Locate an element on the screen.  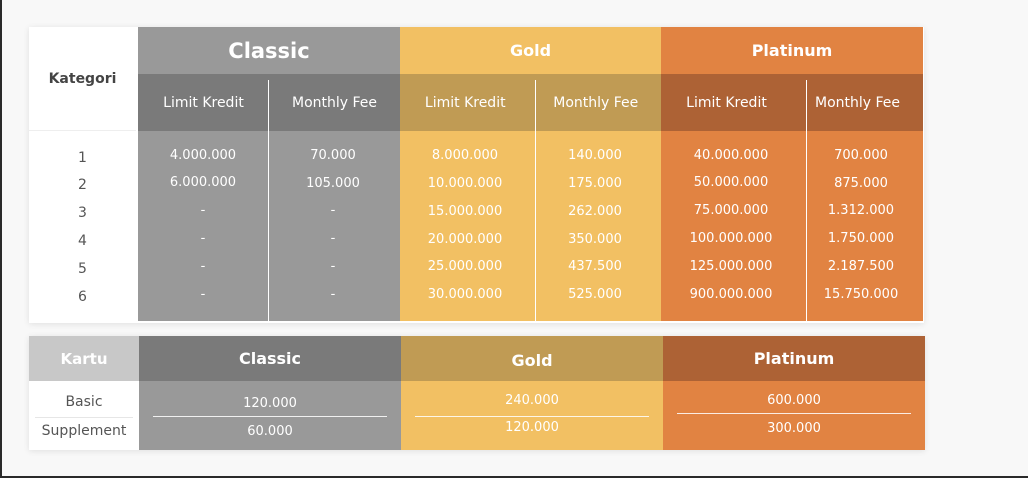
card-platinum-title: Platinum is located at coordinates (794, 358).